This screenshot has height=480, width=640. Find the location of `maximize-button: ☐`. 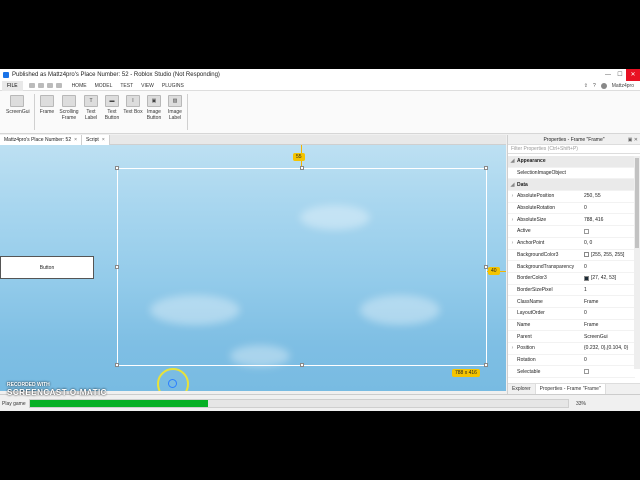

maximize-button: ☐ is located at coordinates (620, 75).